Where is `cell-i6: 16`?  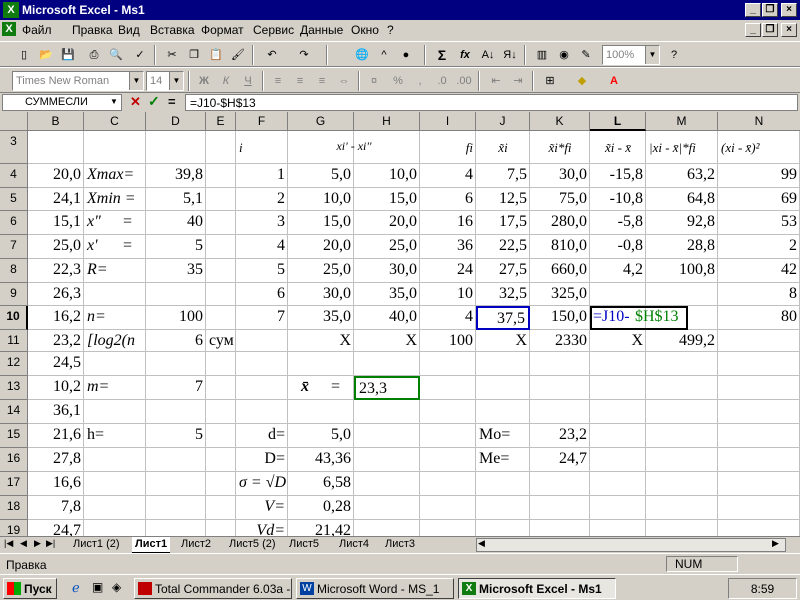
cell-i6: 16 is located at coordinates (448, 223).